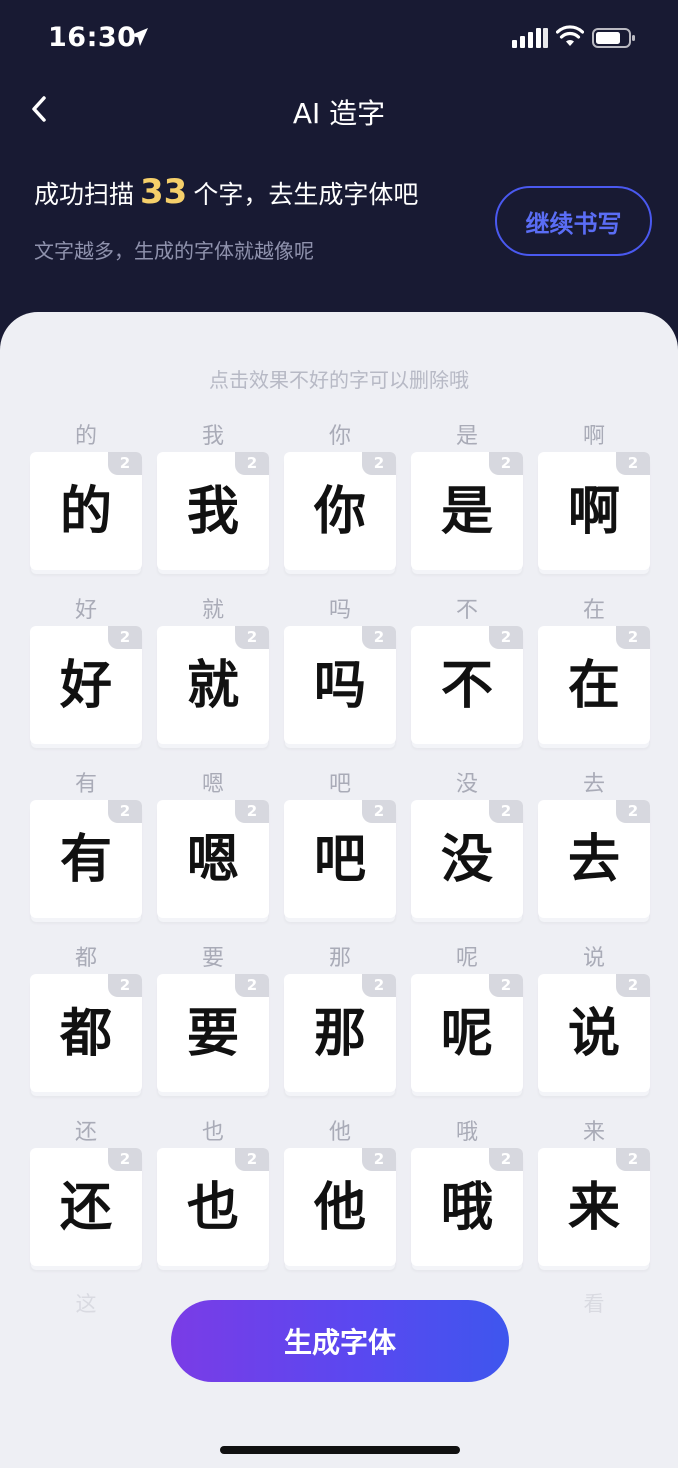 Image resolution: width=678 pixels, height=1468 pixels. I want to click on handwriting-card: 2啊, so click(594, 511).